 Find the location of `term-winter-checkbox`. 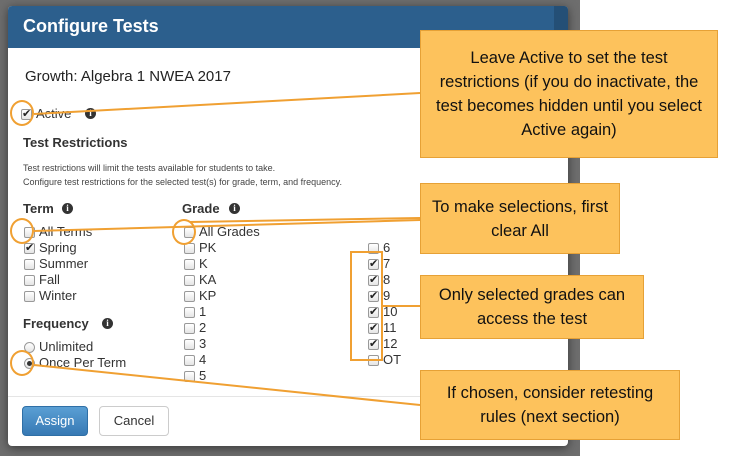

term-winter-checkbox is located at coordinates (29, 296).